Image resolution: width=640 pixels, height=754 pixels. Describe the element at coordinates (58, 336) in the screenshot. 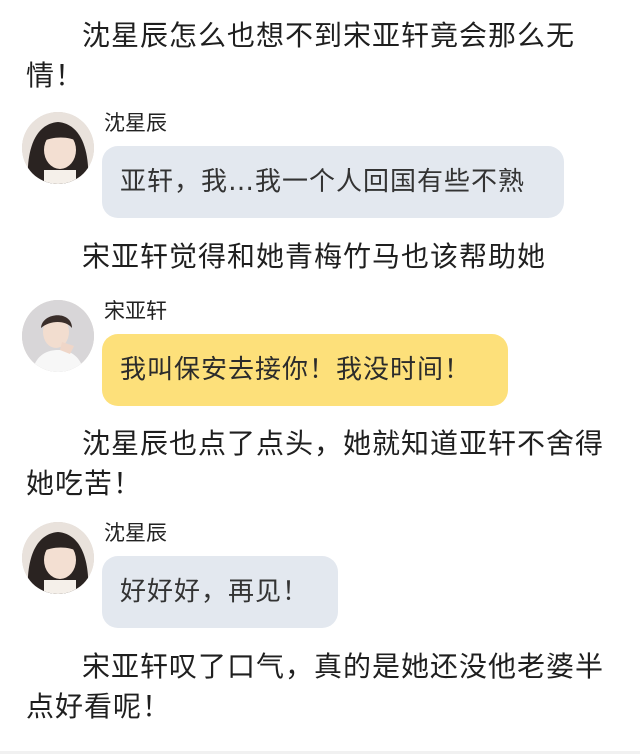

I see `boy-avatar` at that location.